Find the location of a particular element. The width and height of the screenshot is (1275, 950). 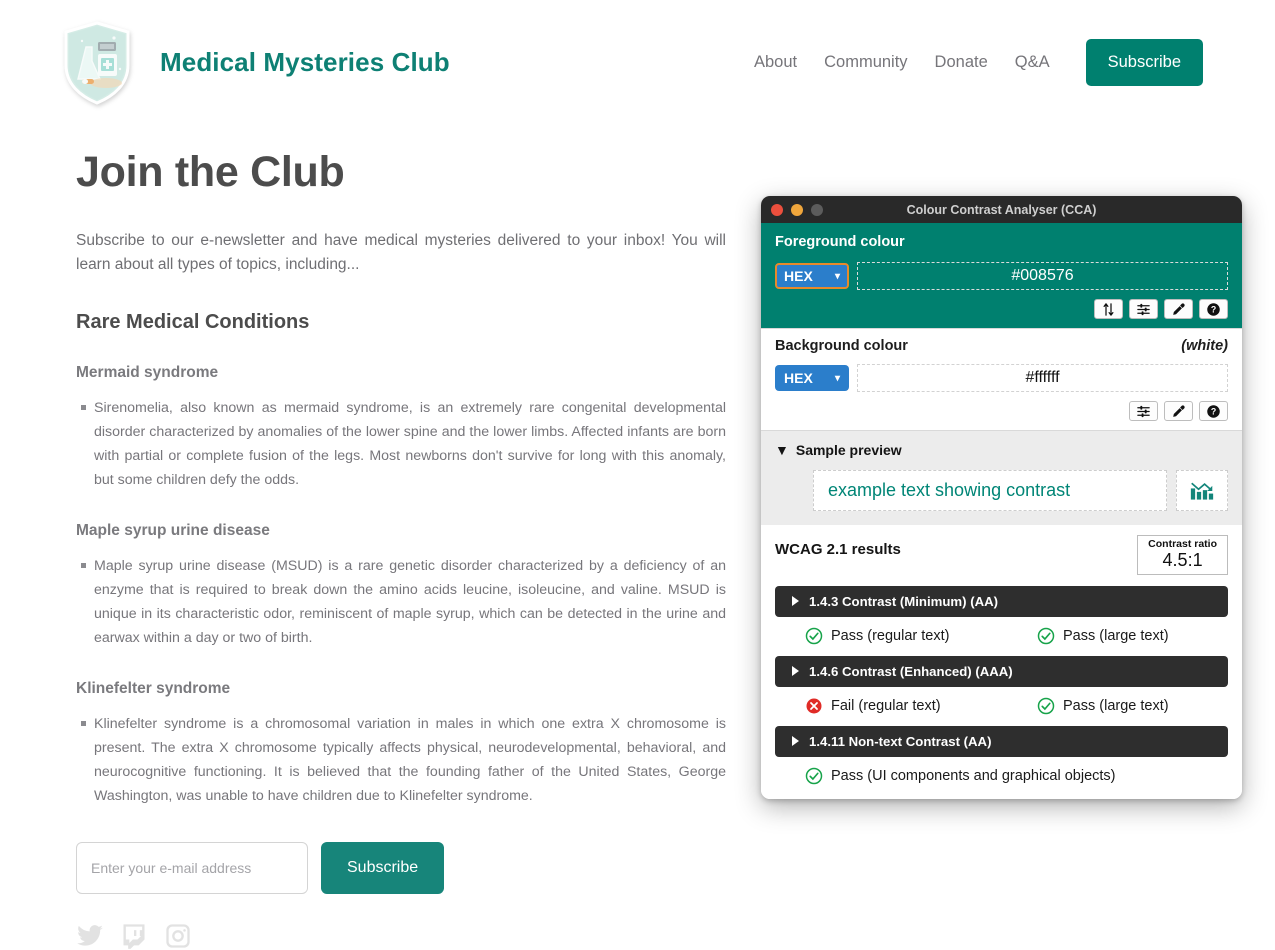

twitter-icon is located at coordinates (90, 936).